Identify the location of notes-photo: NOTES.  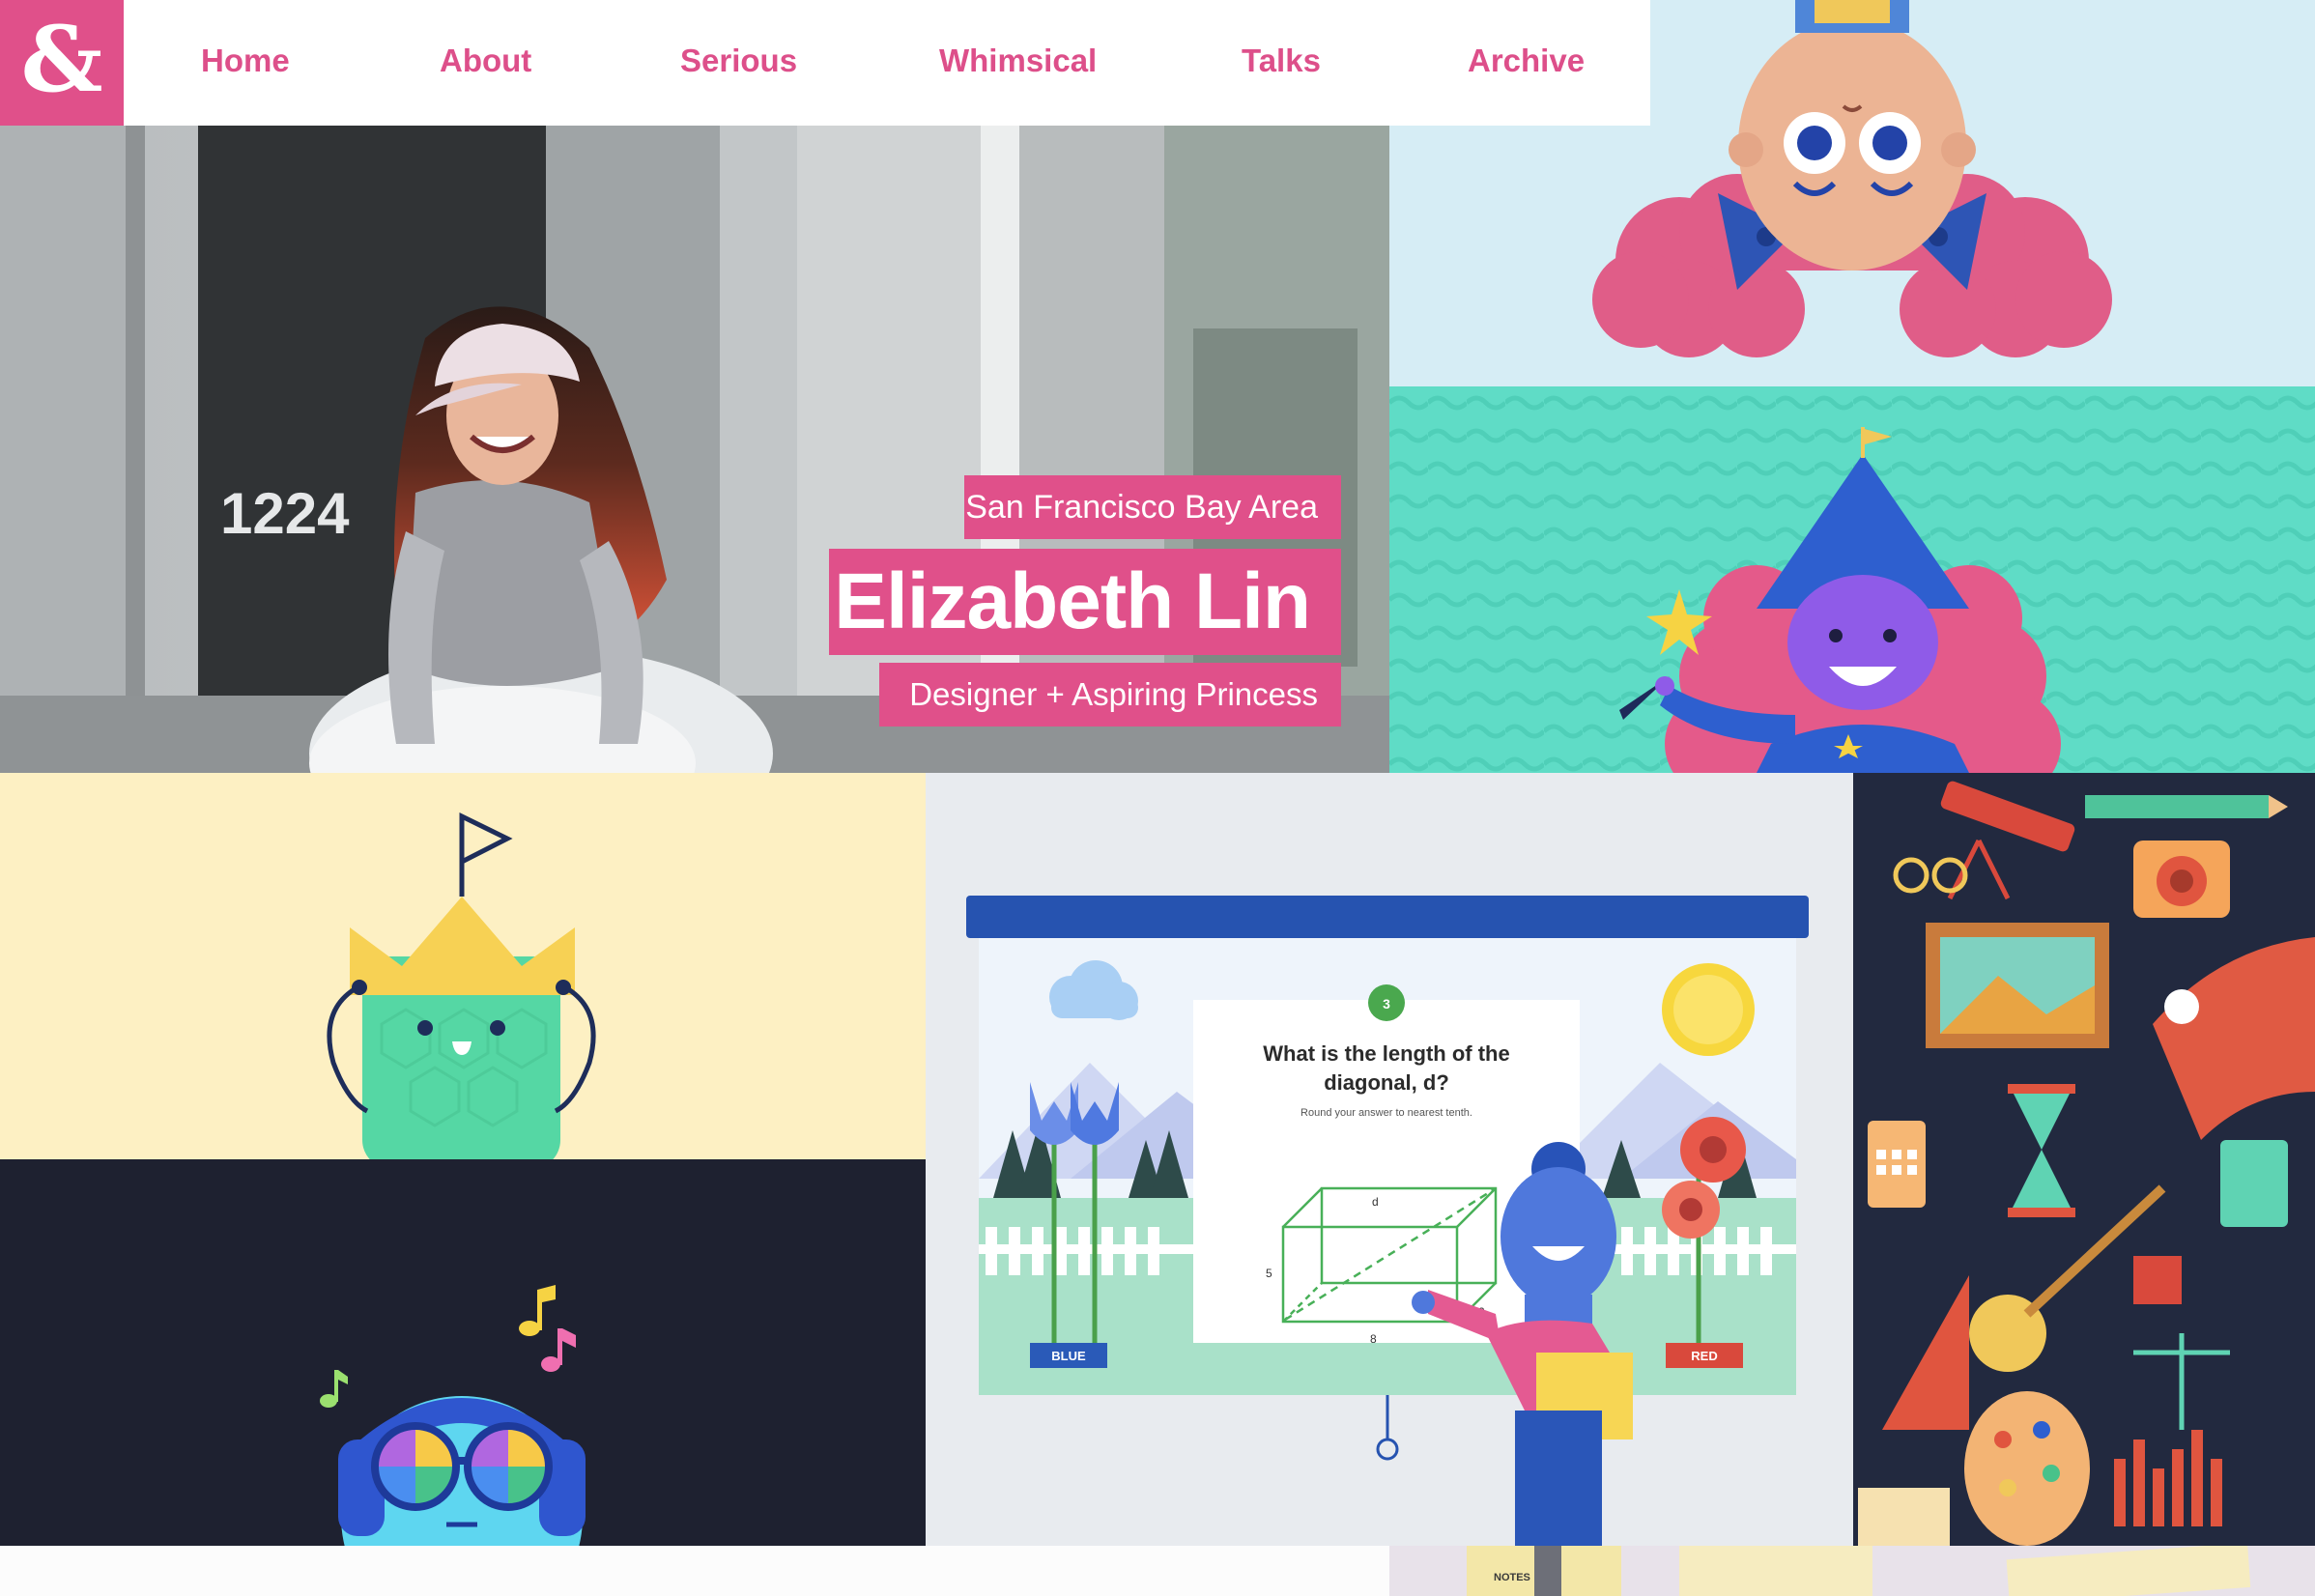
(1852, 1571).